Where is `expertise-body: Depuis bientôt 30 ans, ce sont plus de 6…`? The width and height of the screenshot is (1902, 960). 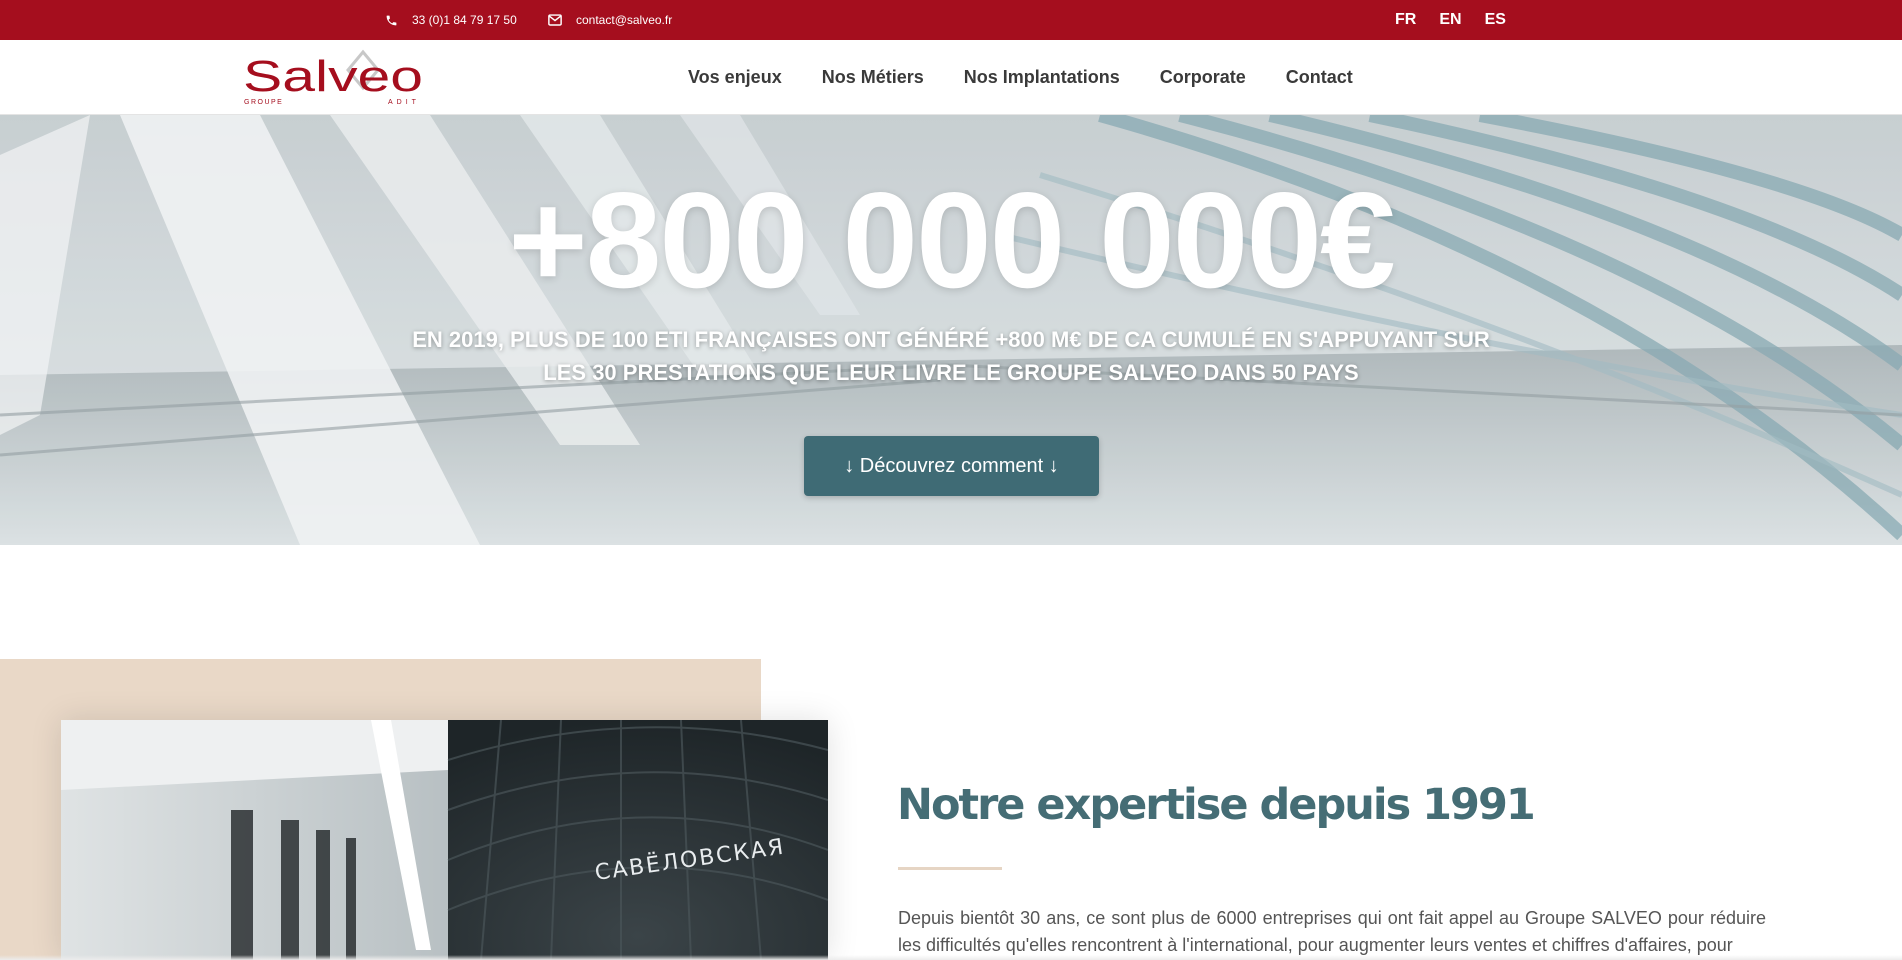 expertise-body: Depuis bientôt 30 ans, ce sont plus de 6… is located at coordinates (1332, 931).